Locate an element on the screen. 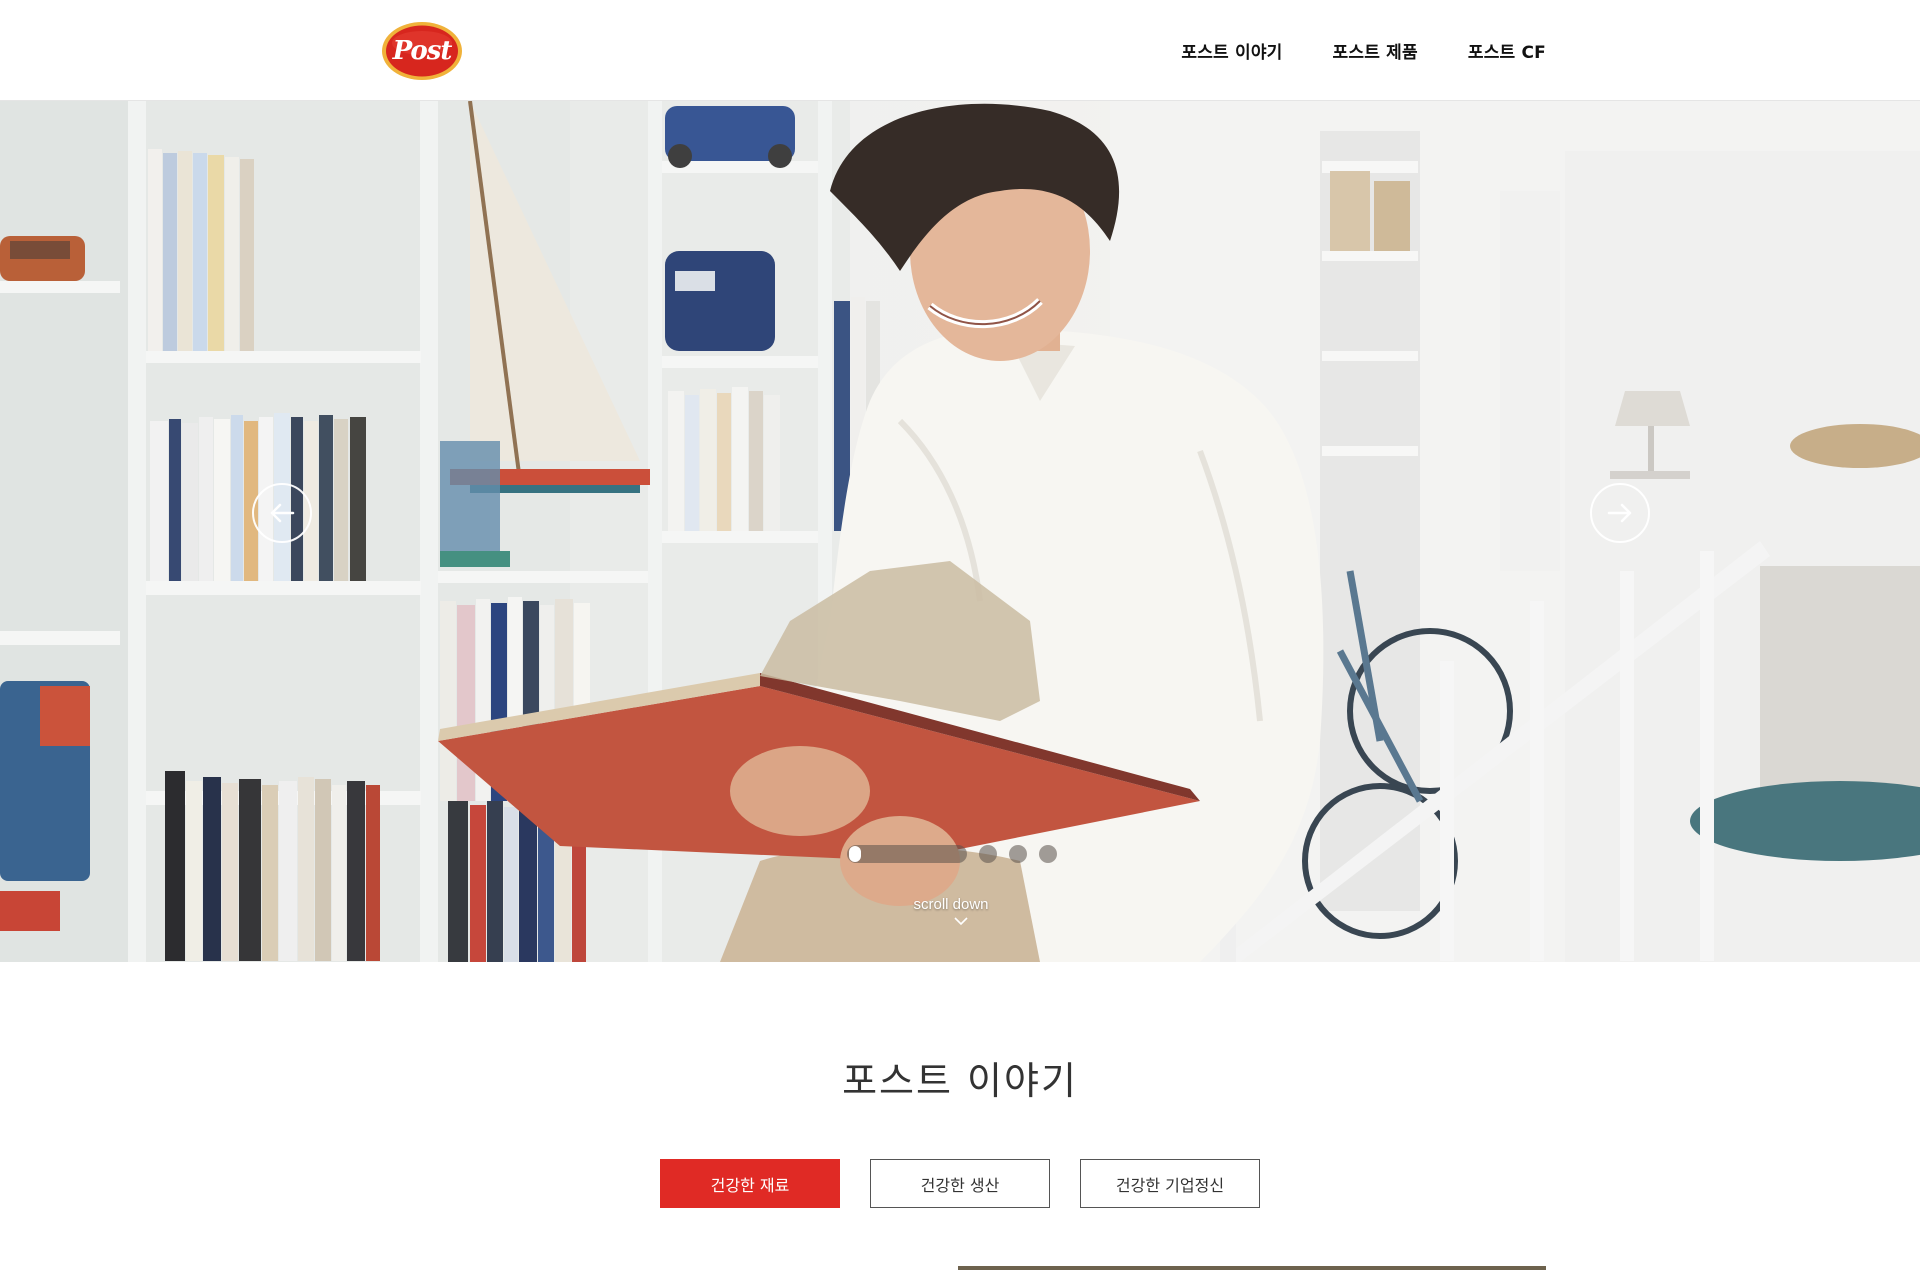  pagination-progress-knob is located at coordinates (855, 854).